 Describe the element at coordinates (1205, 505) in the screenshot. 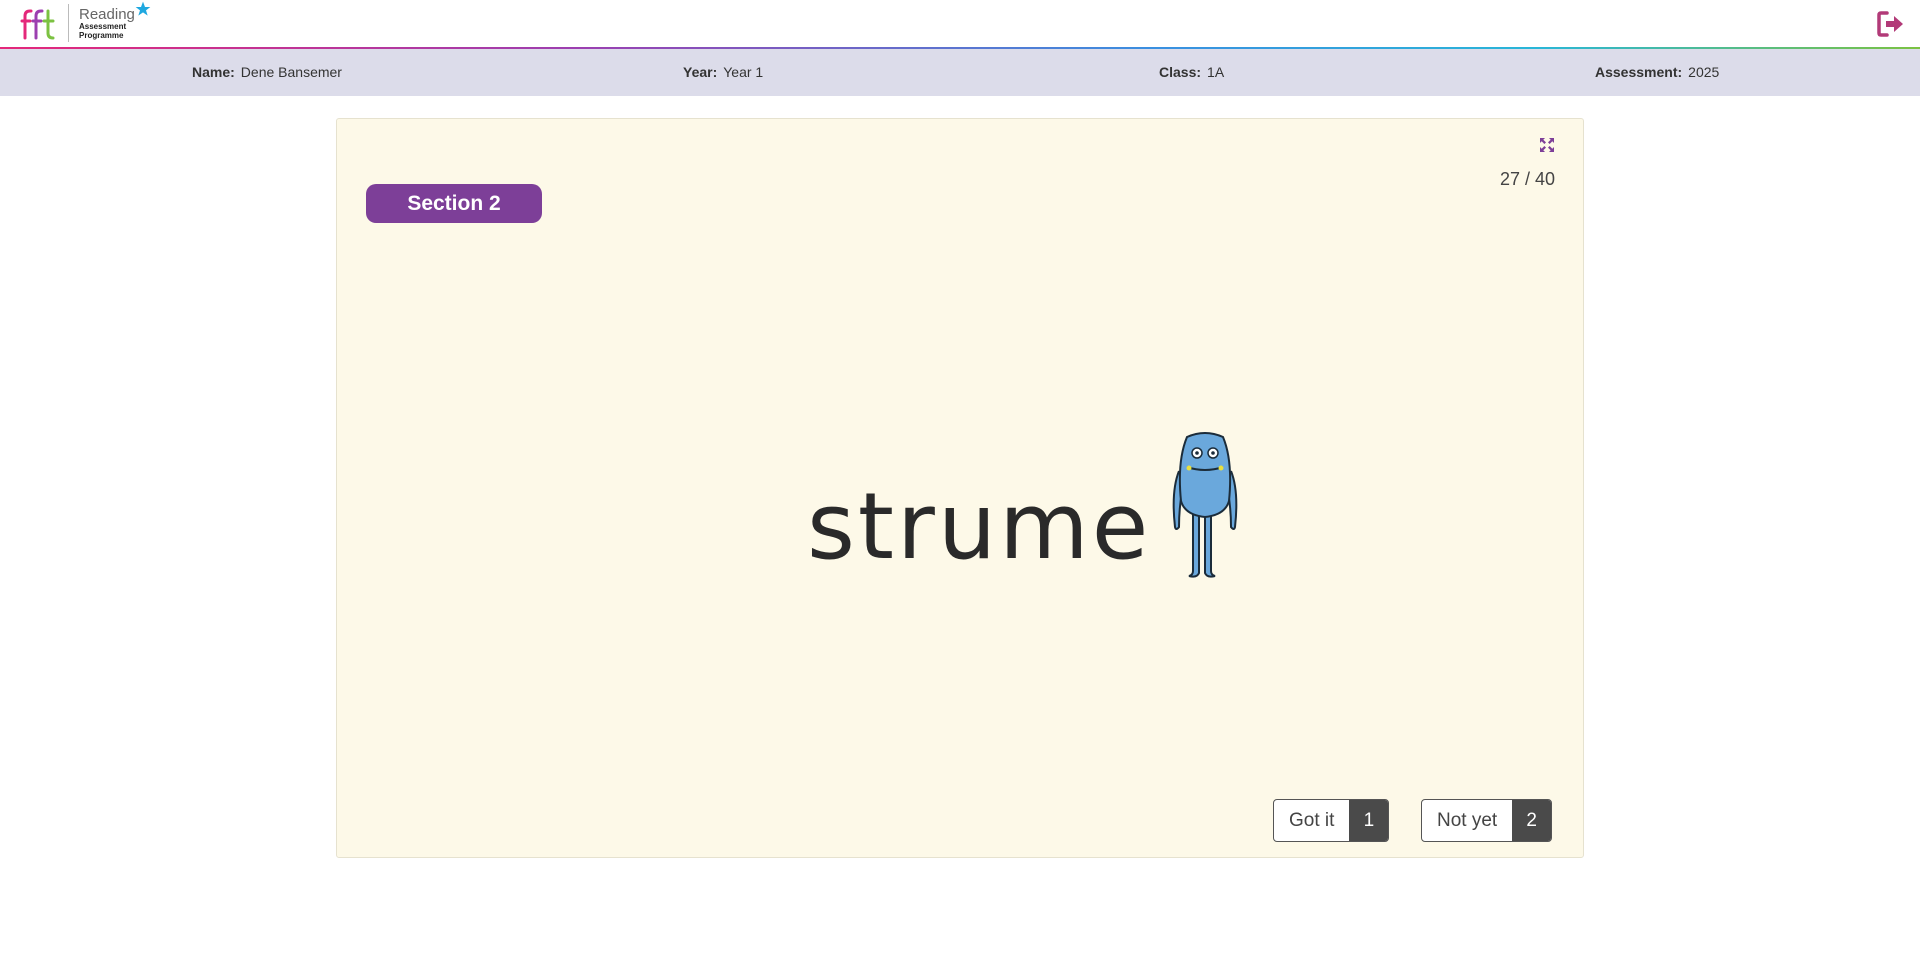

I see `alien-creature-icon` at that location.